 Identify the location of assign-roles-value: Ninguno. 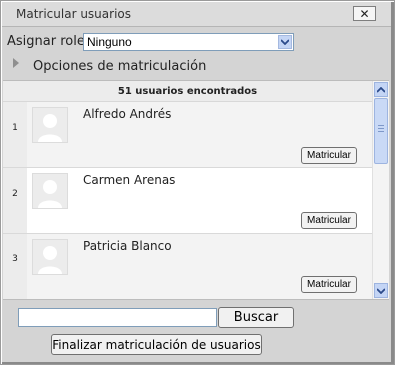
(109, 42).